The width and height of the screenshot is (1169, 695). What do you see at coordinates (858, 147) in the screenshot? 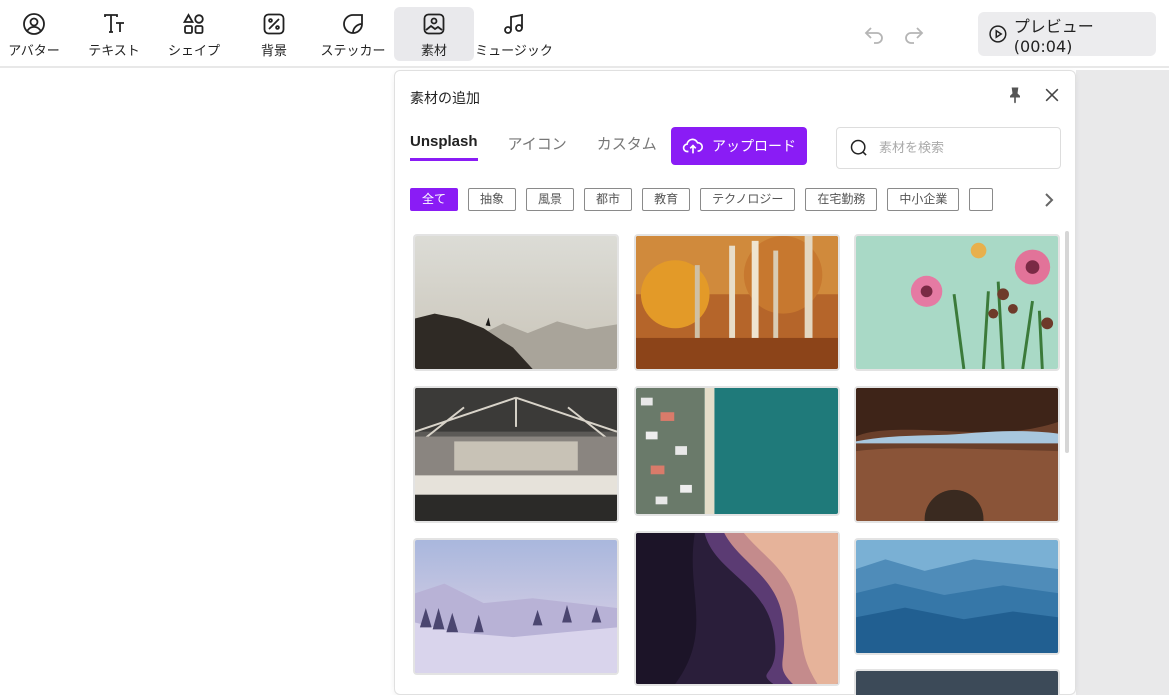
I see `search-icon` at bounding box center [858, 147].